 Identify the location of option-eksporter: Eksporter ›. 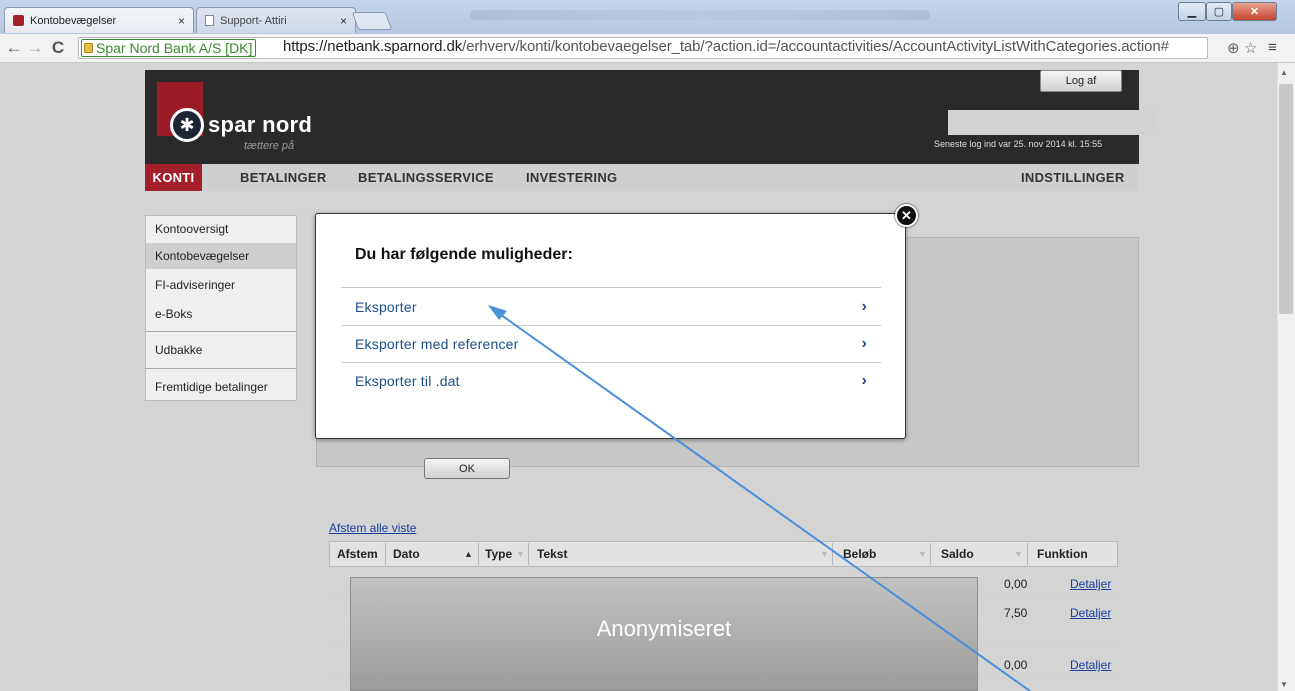
(611, 307).